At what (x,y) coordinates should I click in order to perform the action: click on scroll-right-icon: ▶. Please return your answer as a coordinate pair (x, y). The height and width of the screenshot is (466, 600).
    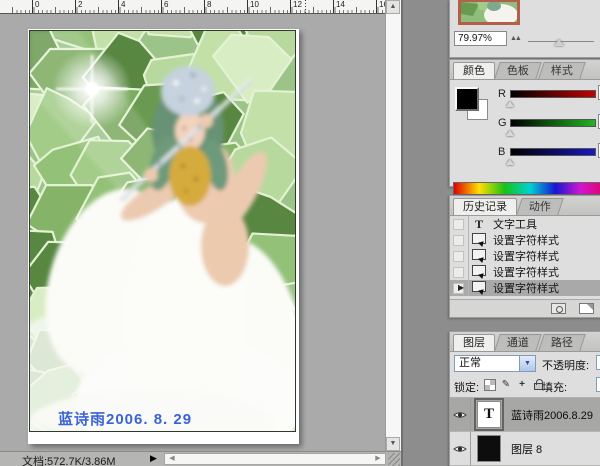
    Looking at the image, I should click on (378, 459).